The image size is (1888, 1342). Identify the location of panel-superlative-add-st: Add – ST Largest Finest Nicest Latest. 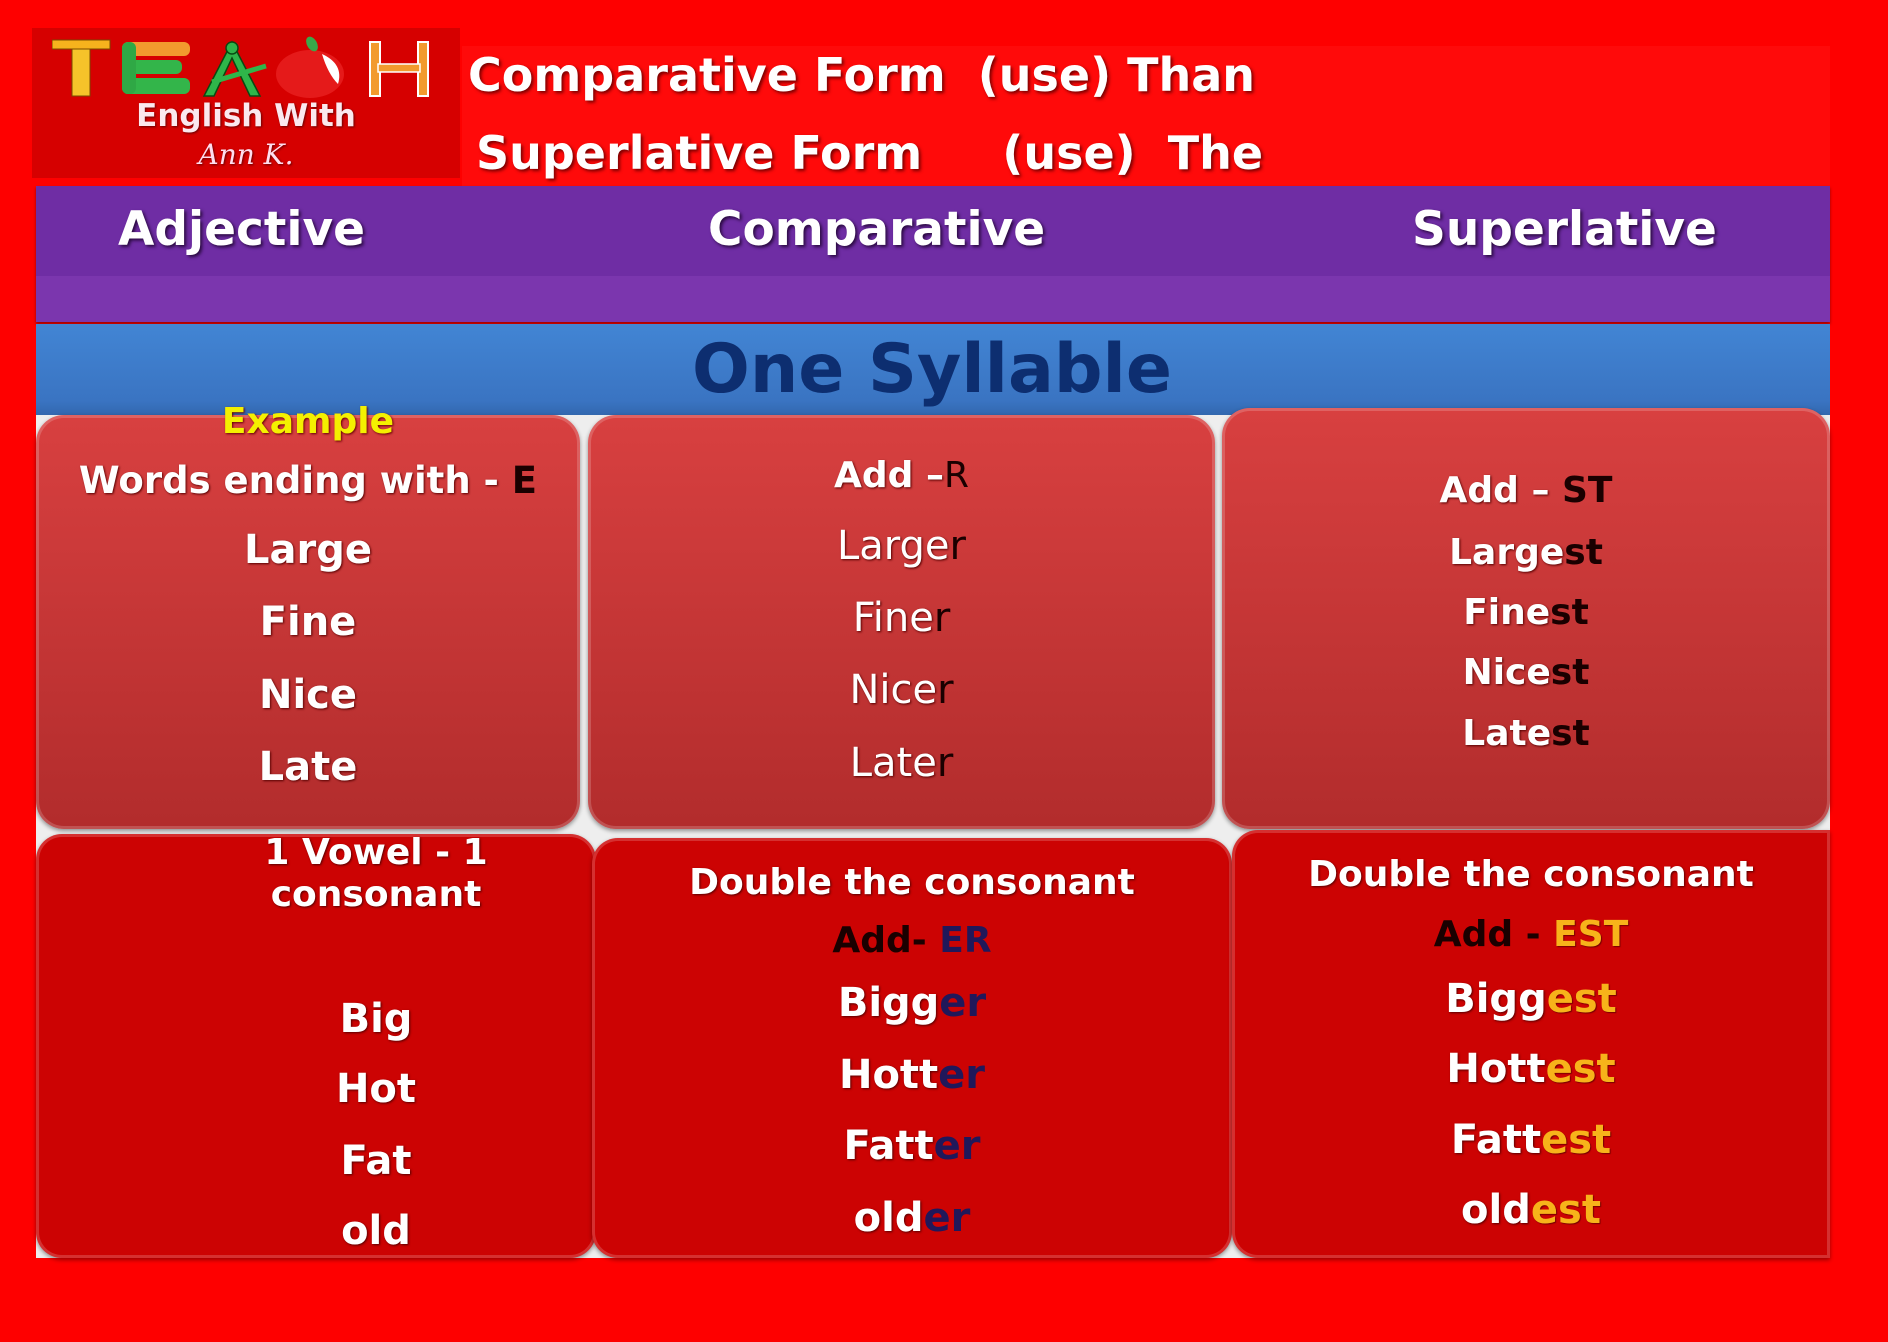
(1526, 618).